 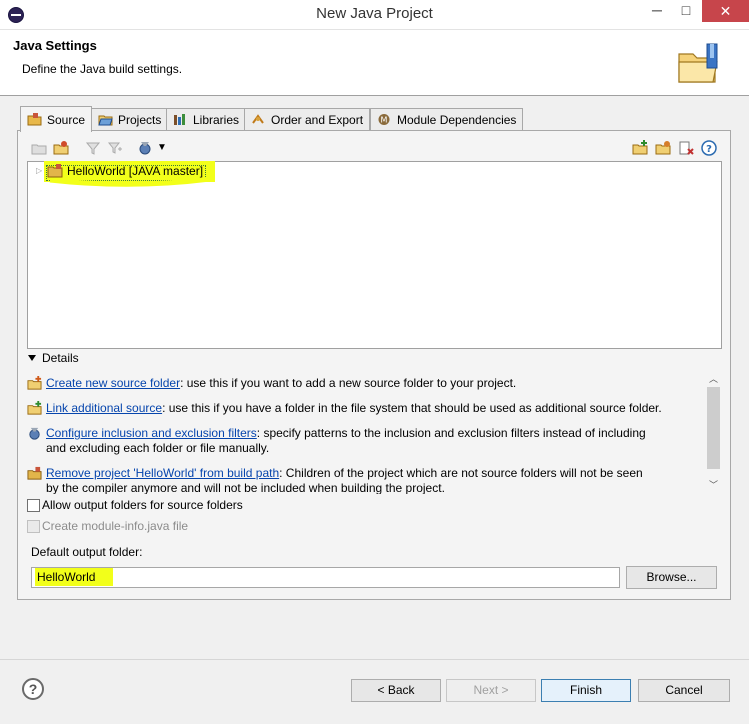 I want to click on tab-label: Order and Export, so click(x=317, y=119).